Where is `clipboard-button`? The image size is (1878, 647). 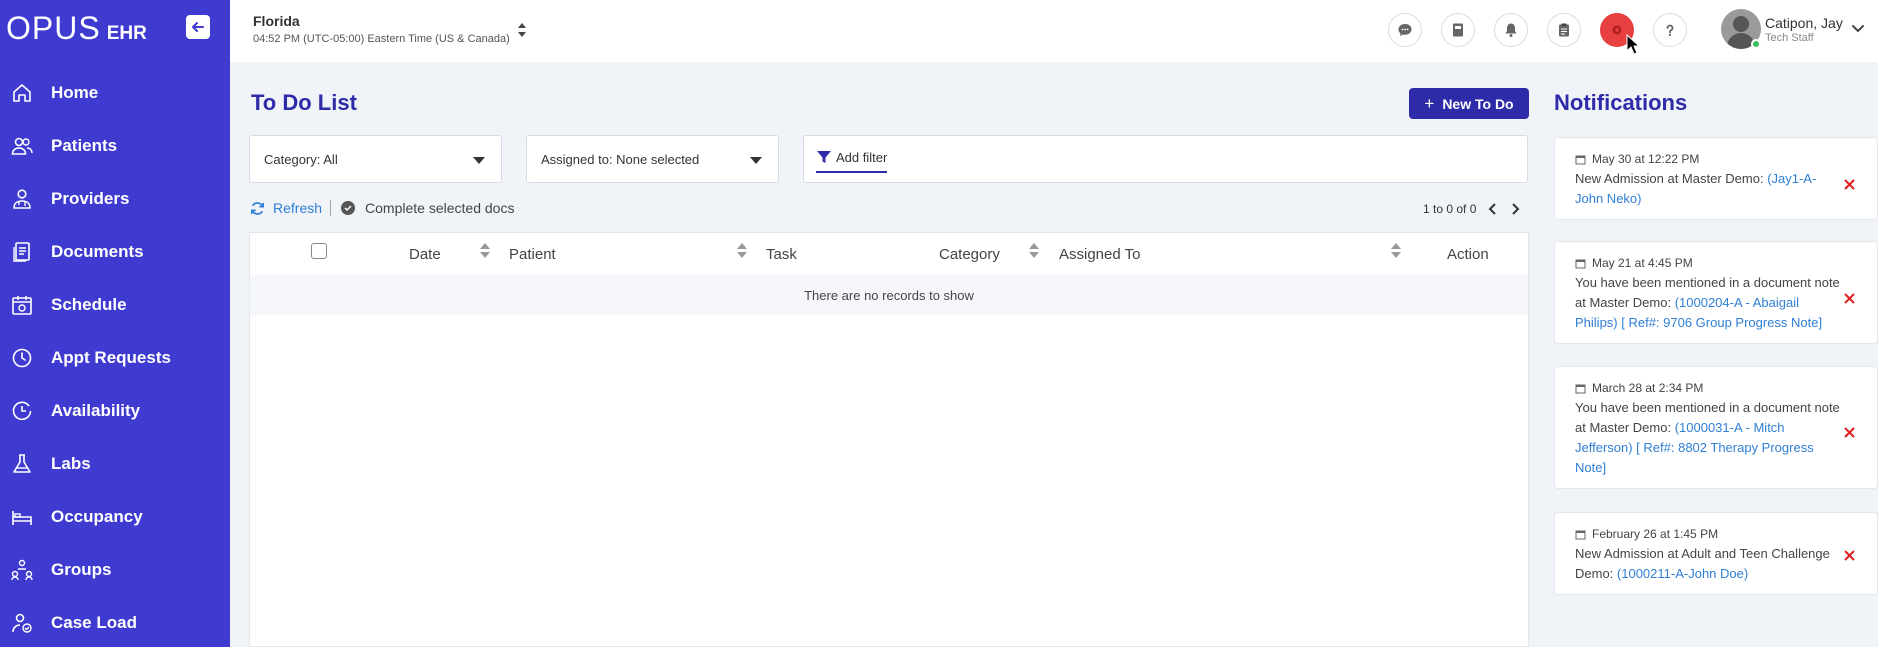 clipboard-button is located at coordinates (1564, 30).